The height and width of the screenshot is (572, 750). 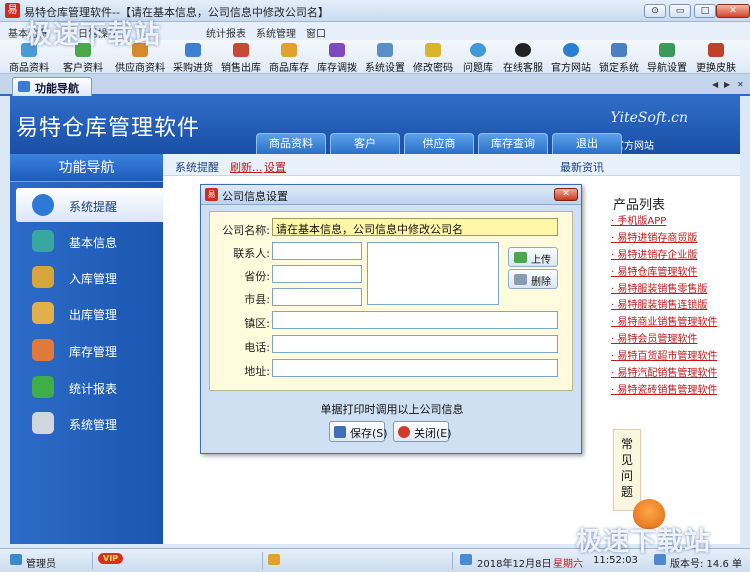 I want to click on print-note: 单据打印时调用以上公司信息, so click(x=392, y=409).